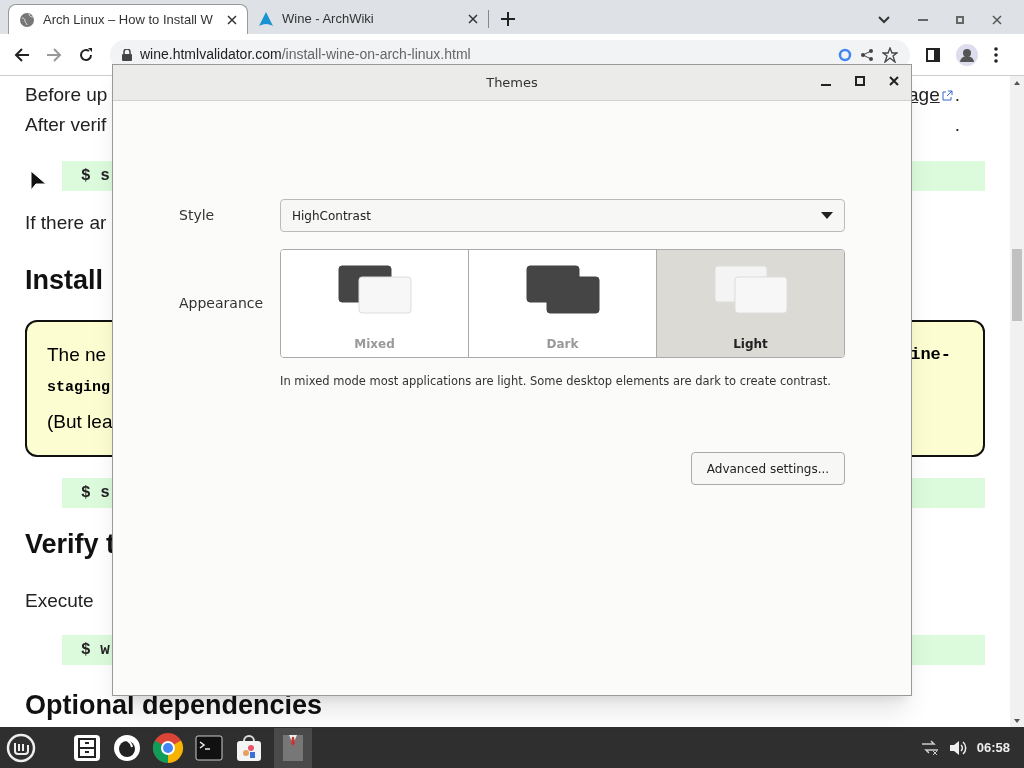 This screenshot has height=768, width=1024. I want to click on mouse-cursor-icon, so click(39, 181).